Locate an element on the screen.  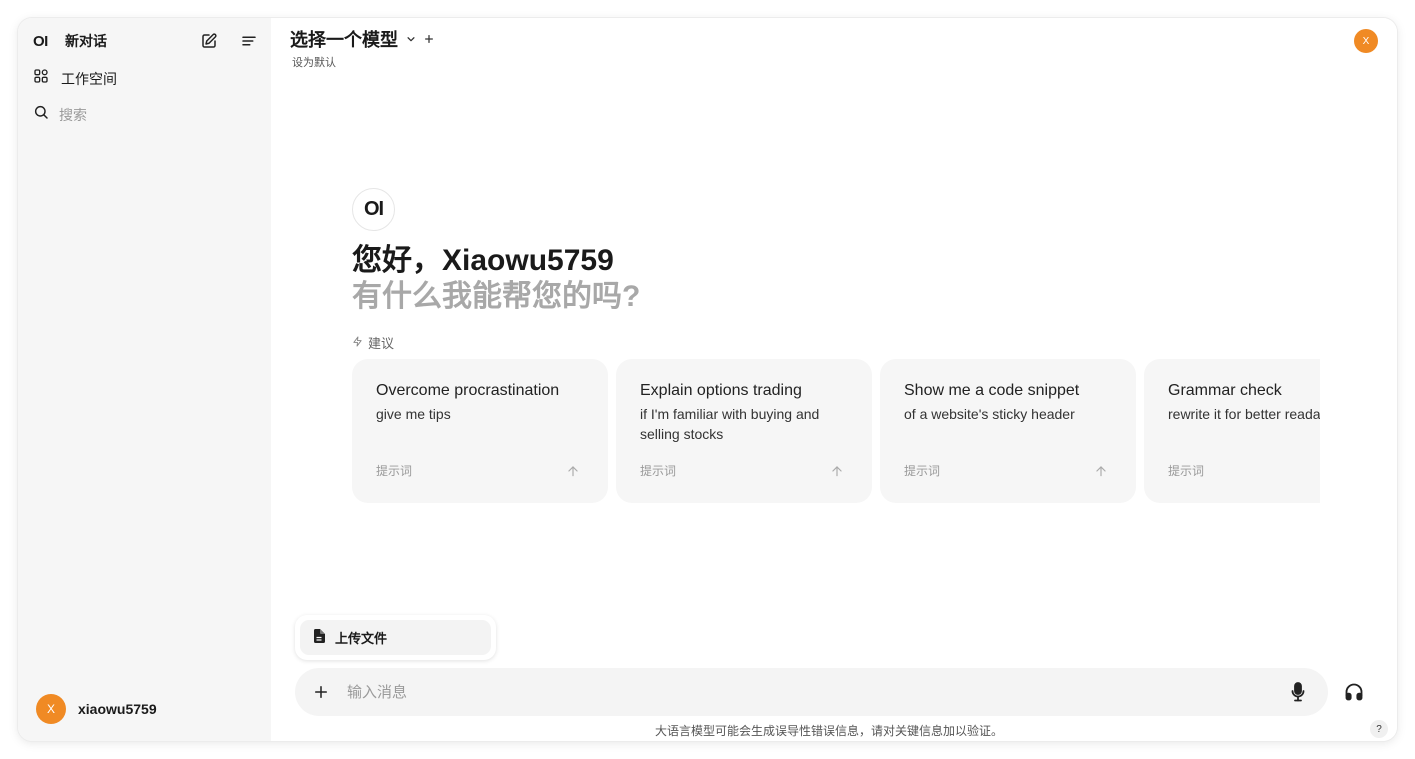
disclaimer-text: 大语言模型可能会生成误导性错误信息，请对关键信息加以验证。 is located at coordinates (828, 731).